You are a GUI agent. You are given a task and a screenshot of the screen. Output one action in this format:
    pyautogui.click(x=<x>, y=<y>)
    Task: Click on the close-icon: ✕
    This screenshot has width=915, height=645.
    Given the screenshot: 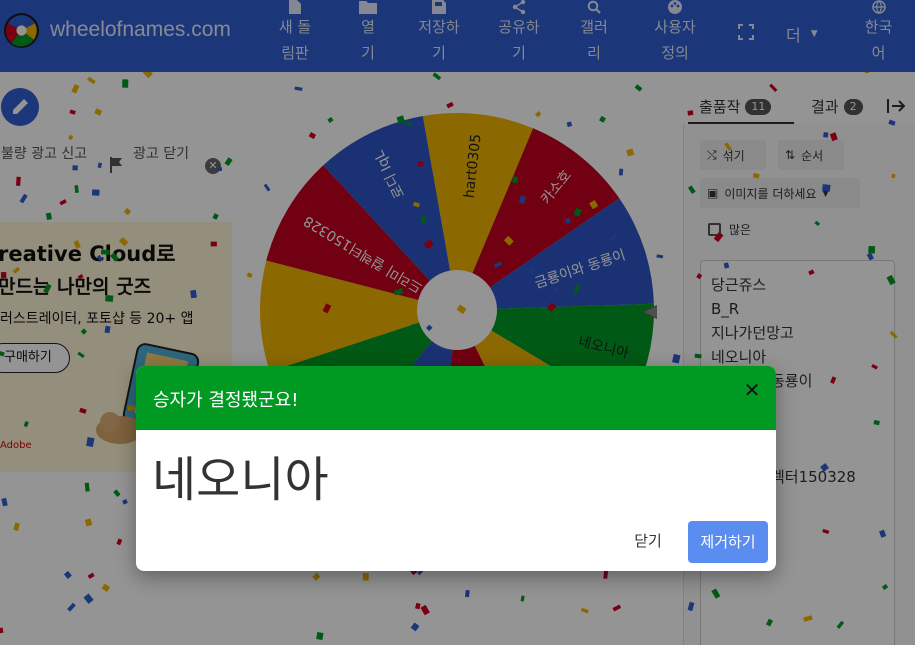 What is the action you would take?
    pyautogui.click(x=752, y=390)
    